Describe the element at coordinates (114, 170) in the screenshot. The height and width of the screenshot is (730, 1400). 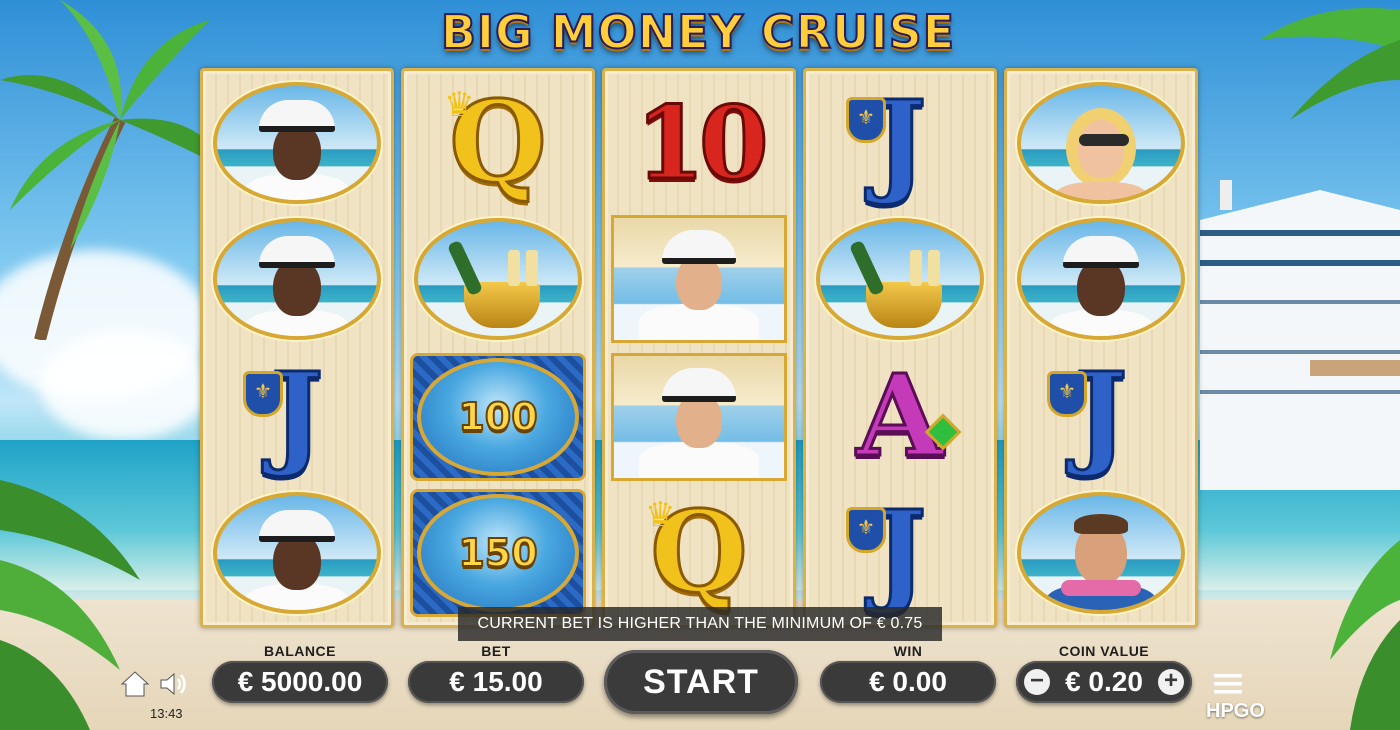
I see `palm-tree-left` at that location.